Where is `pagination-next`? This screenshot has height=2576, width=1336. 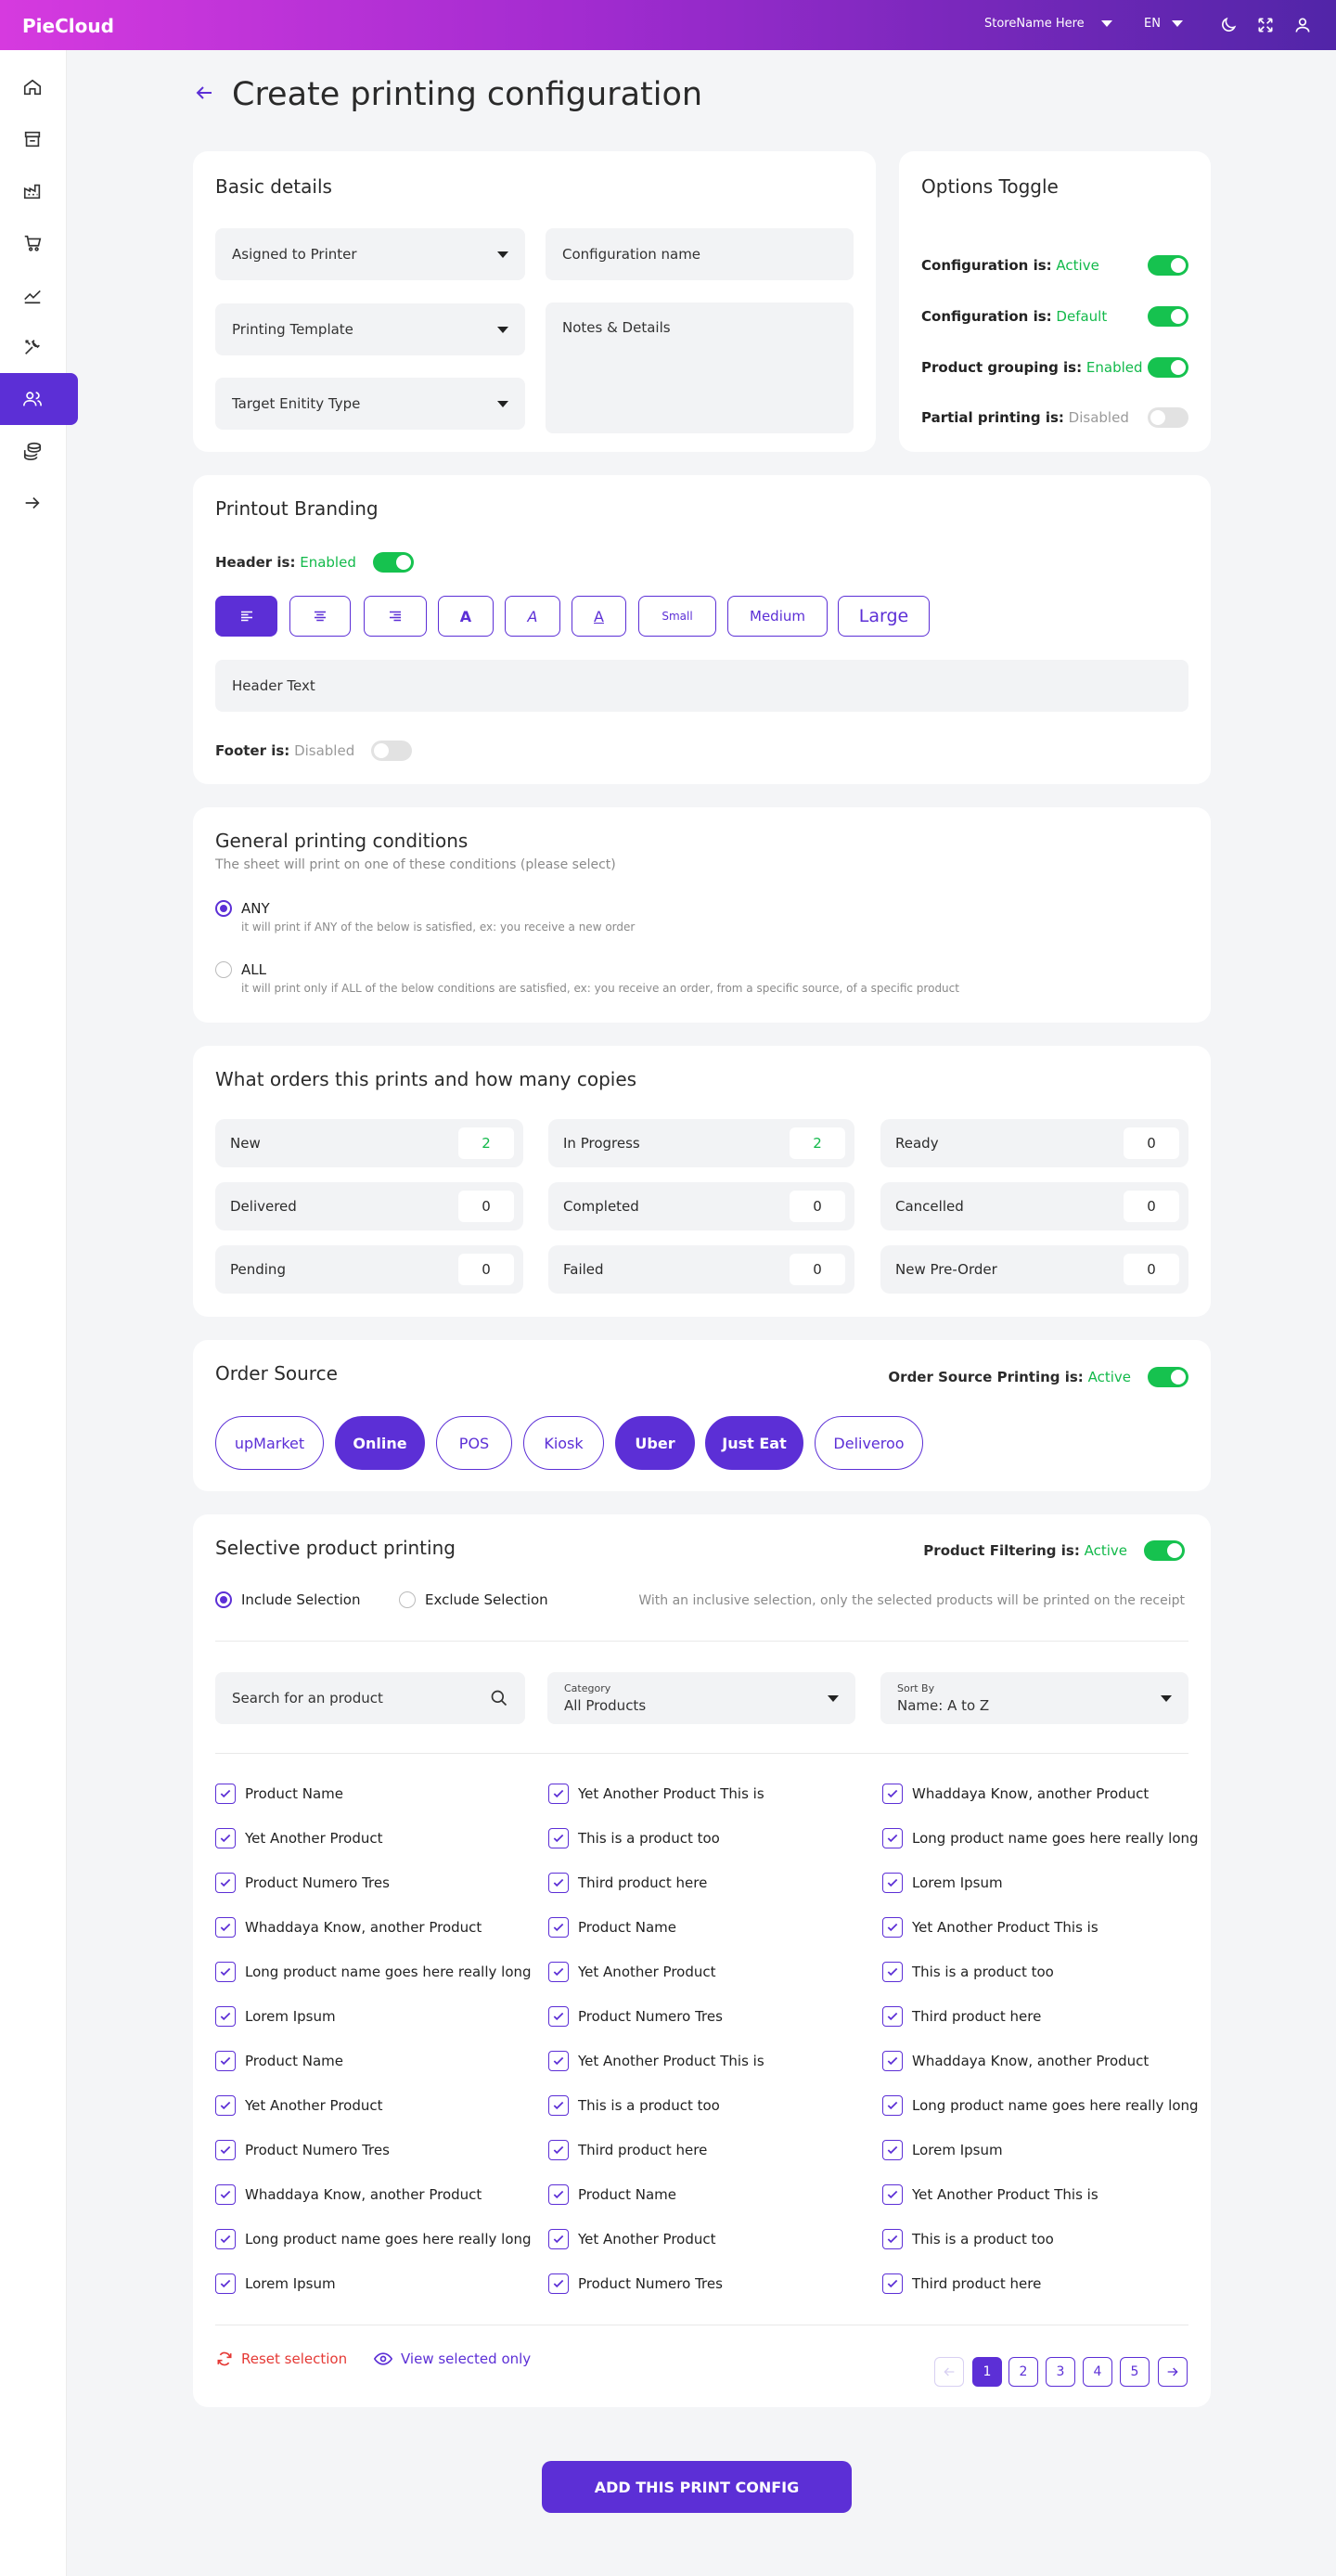
pagination-next is located at coordinates (1173, 2372).